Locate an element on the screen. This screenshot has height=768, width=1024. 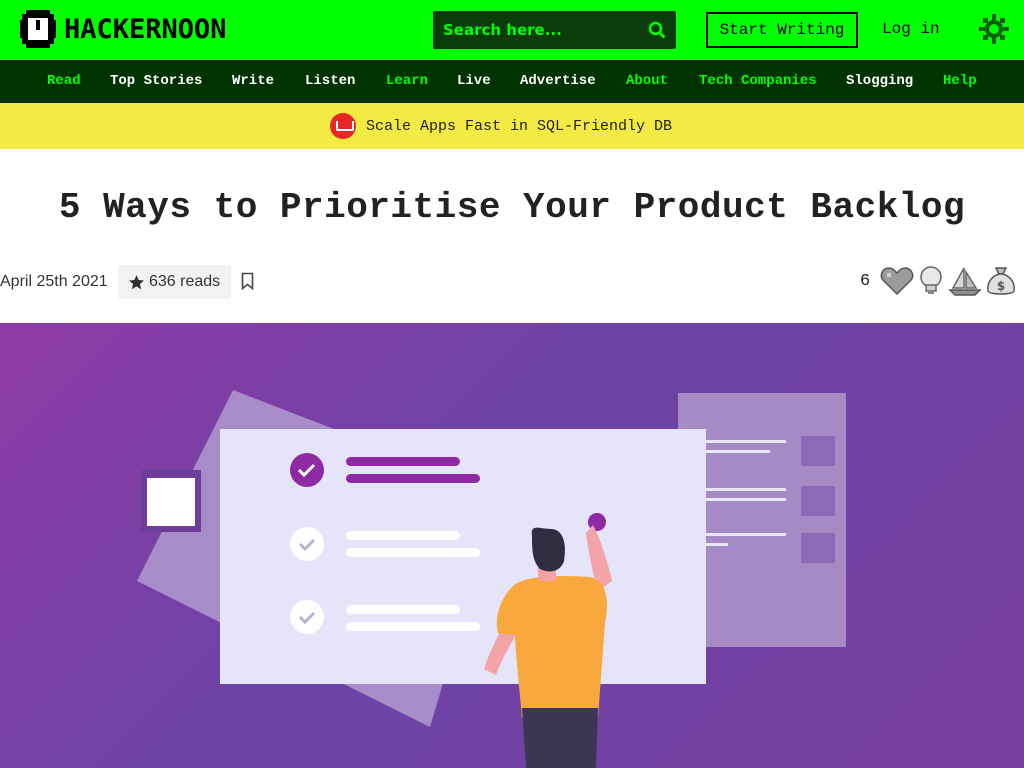
nav-item-slogging: Slogging is located at coordinates (879, 81).